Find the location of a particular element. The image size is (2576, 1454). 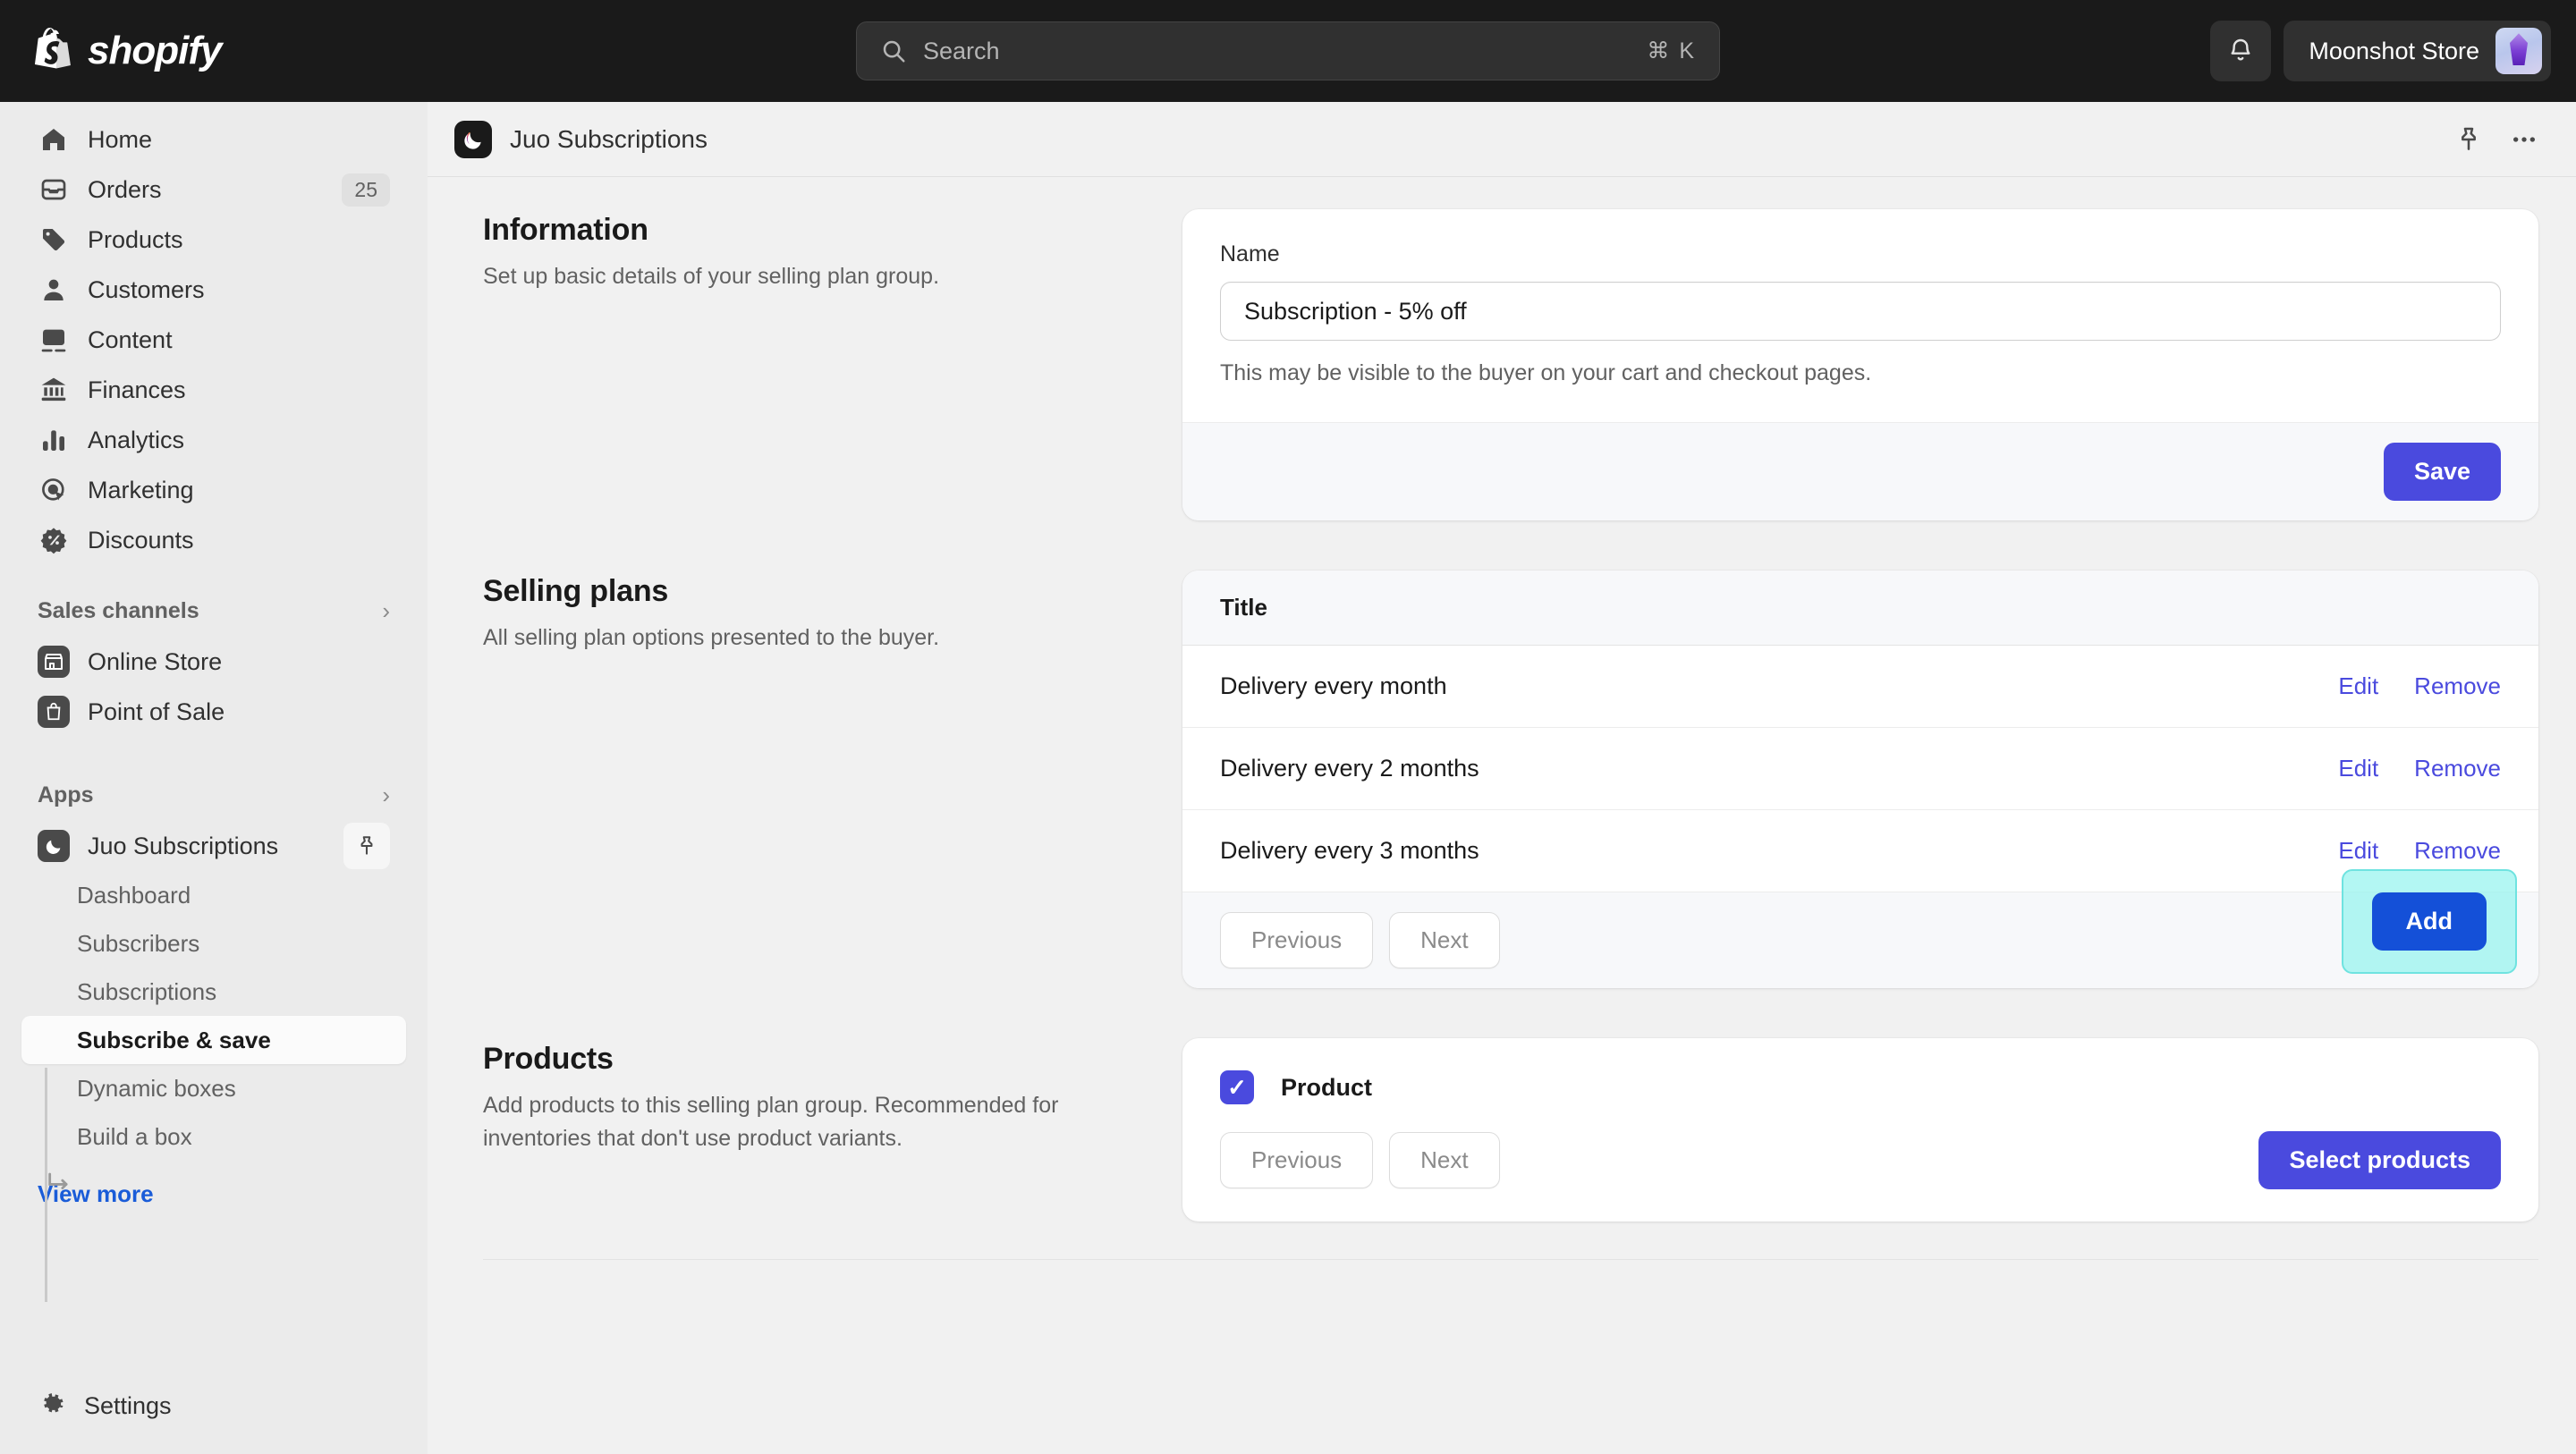

image-icon is located at coordinates (54, 340).